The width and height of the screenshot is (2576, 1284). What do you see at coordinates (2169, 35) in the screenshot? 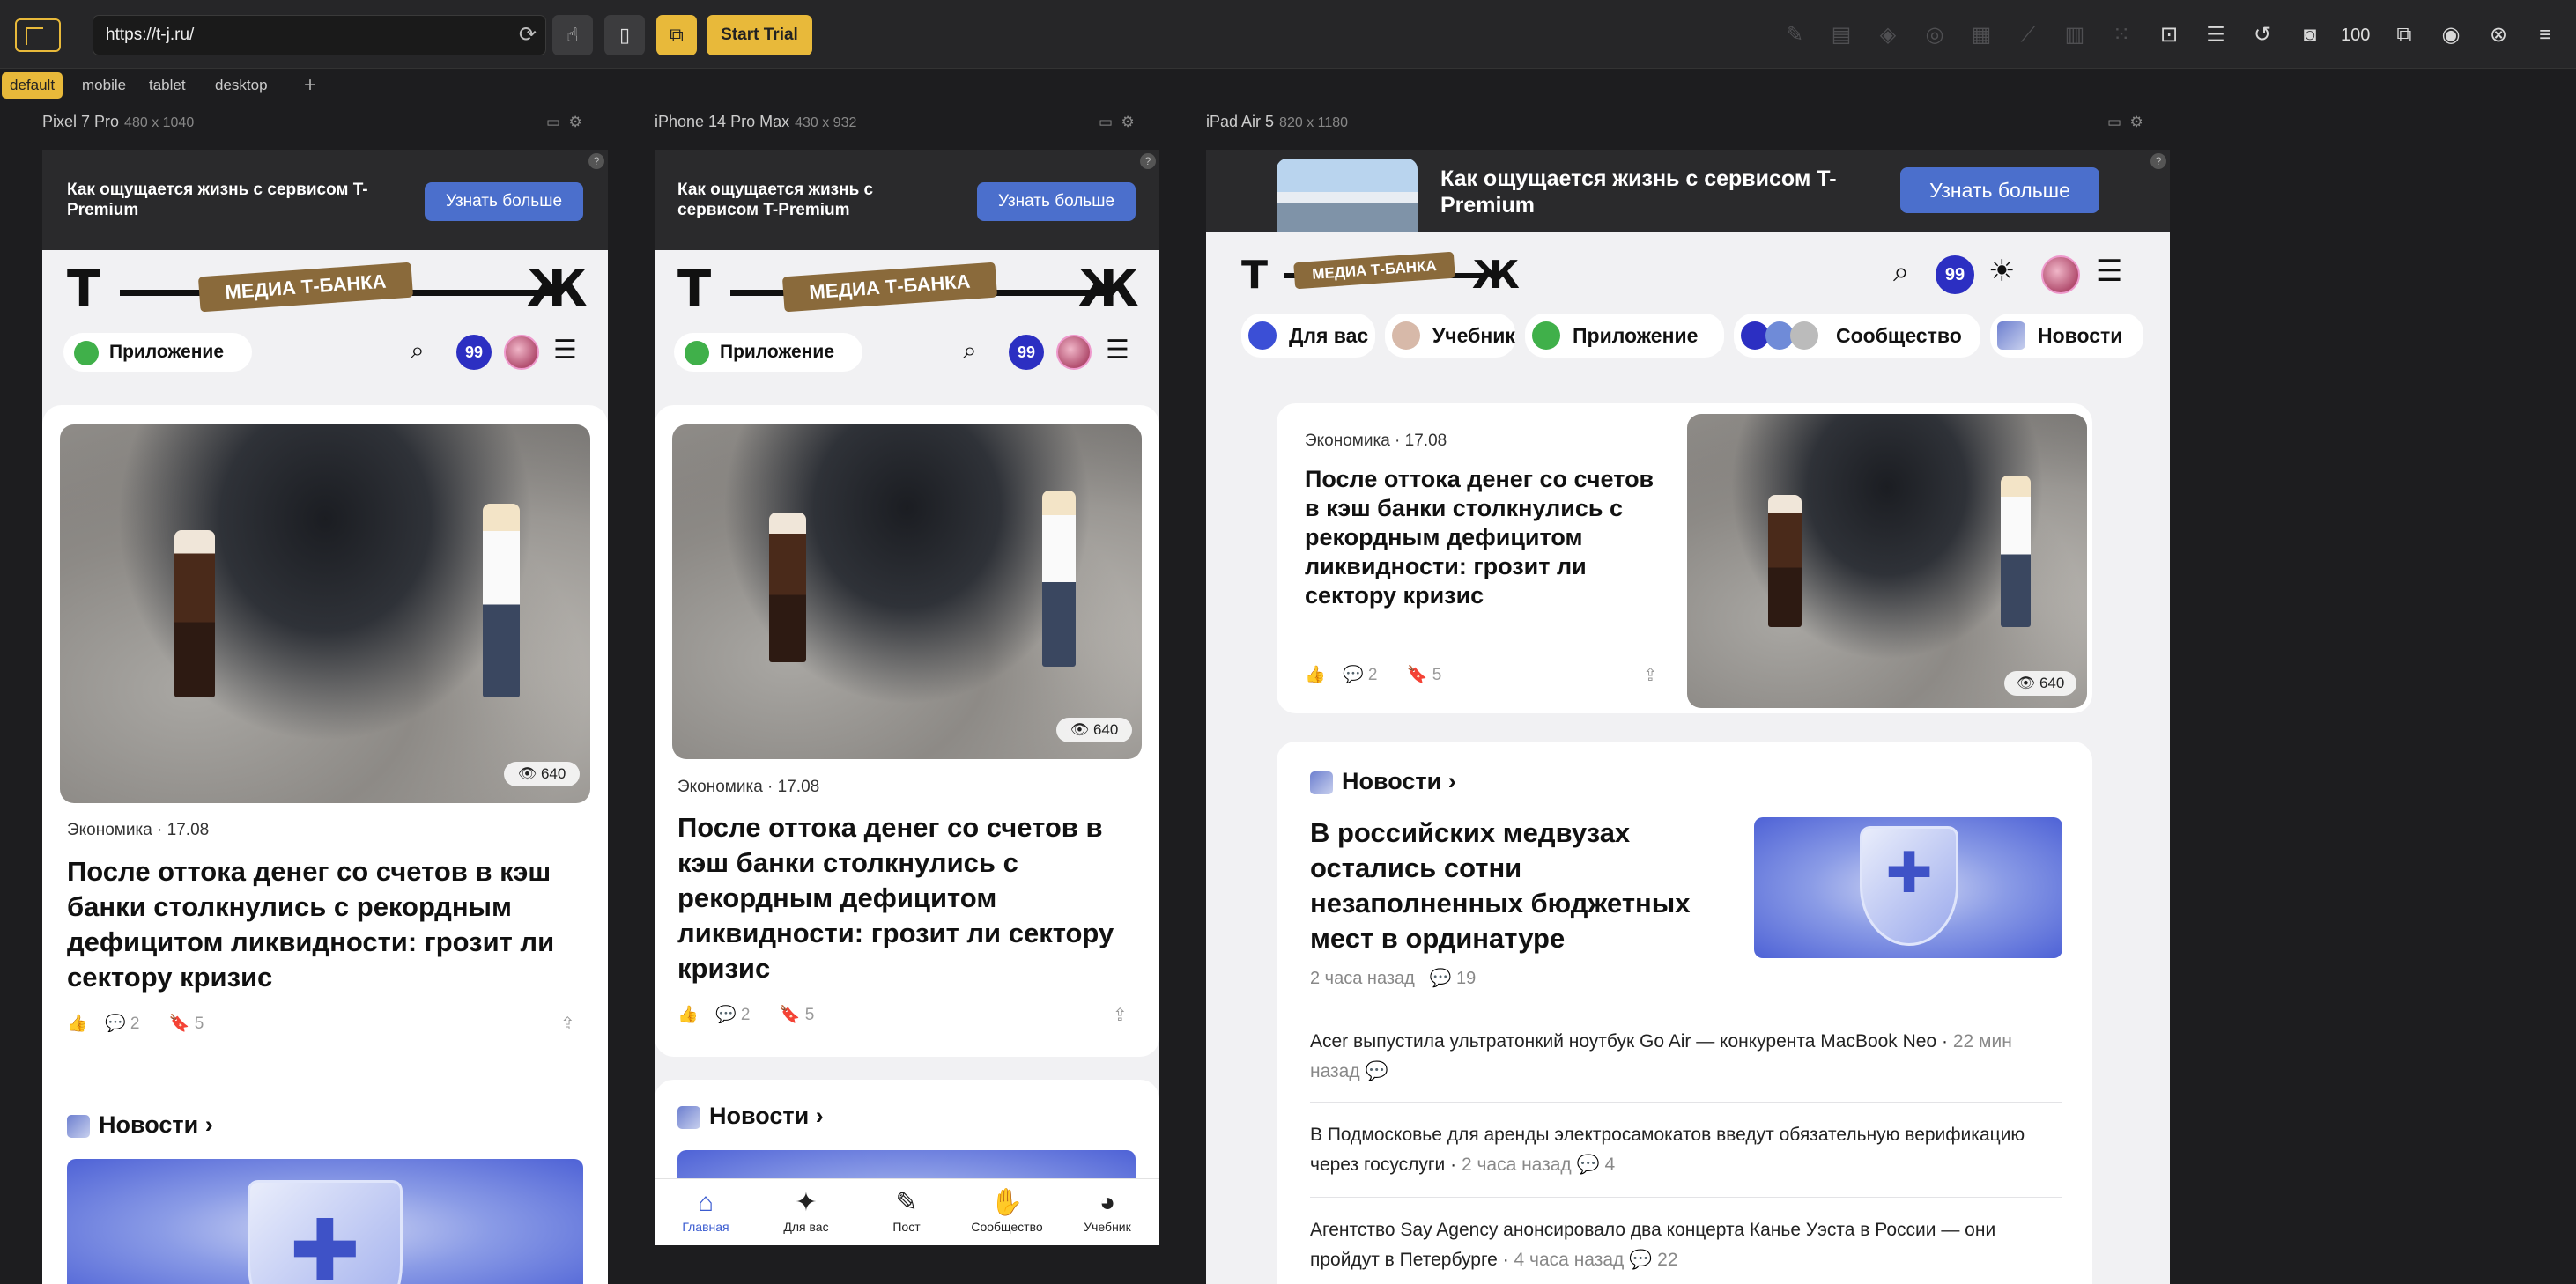
I see `screenshot-icon: ⊡` at bounding box center [2169, 35].